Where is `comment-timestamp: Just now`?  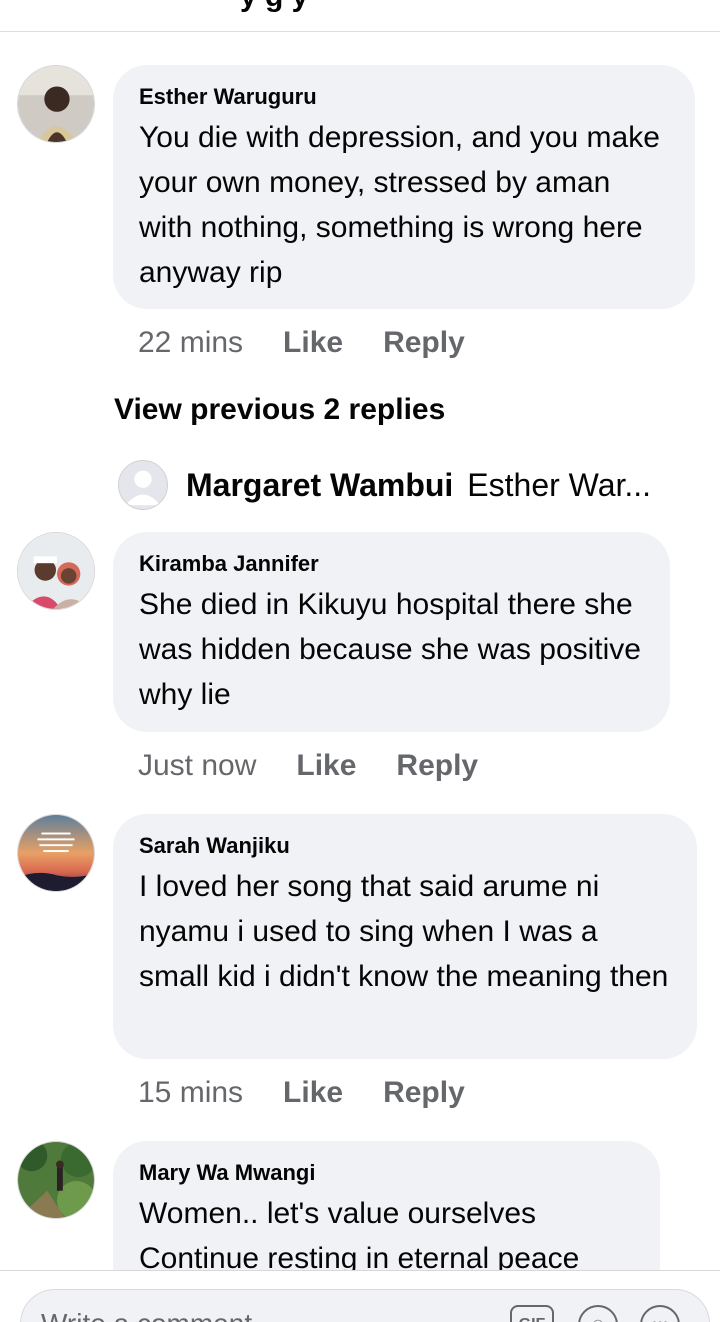
comment-timestamp: Just now is located at coordinates (197, 766).